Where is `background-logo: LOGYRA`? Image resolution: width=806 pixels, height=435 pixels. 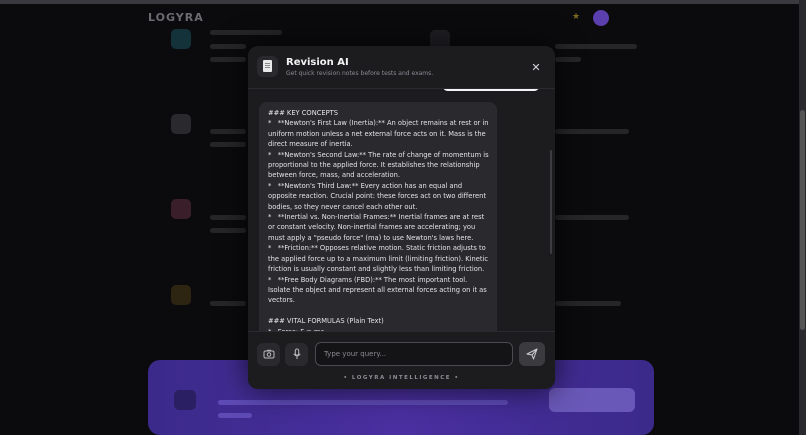 background-logo: LOGYRA is located at coordinates (176, 17).